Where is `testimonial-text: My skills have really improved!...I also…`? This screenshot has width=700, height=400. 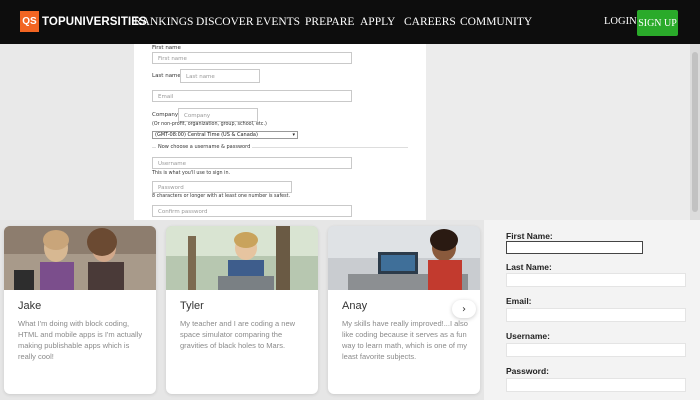 testimonial-text: My skills have really improved!...I also… is located at coordinates (405, 340).